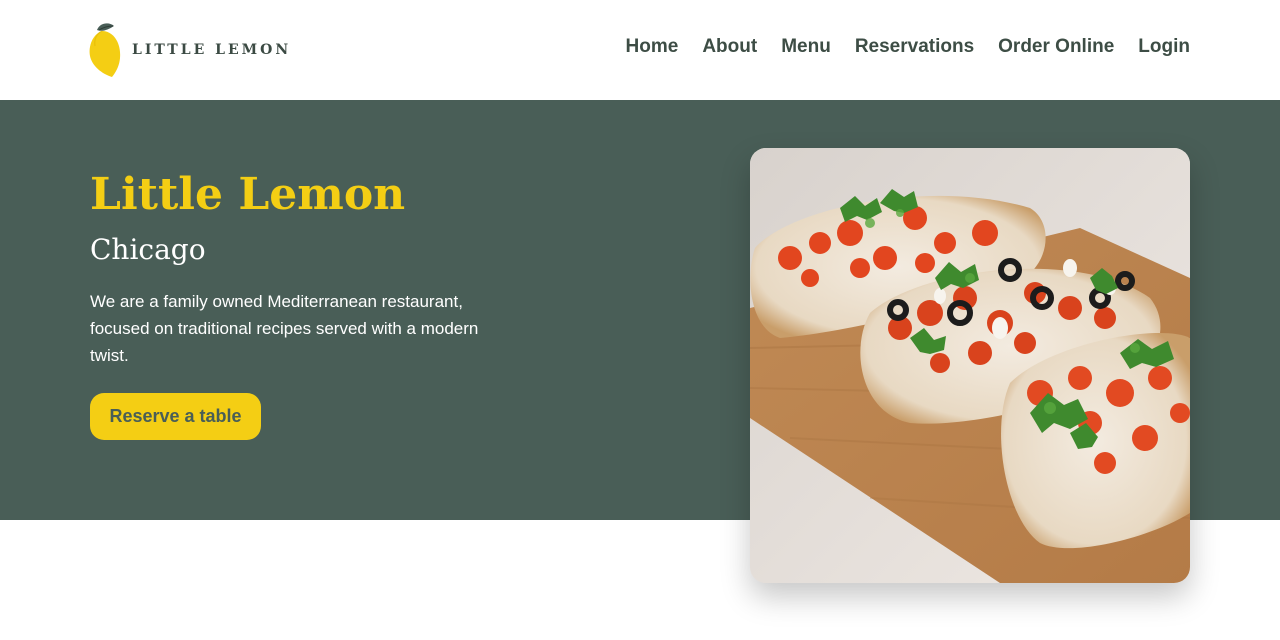  I want to click on logo-text: LITTLE LEMON, so click(212, 50).